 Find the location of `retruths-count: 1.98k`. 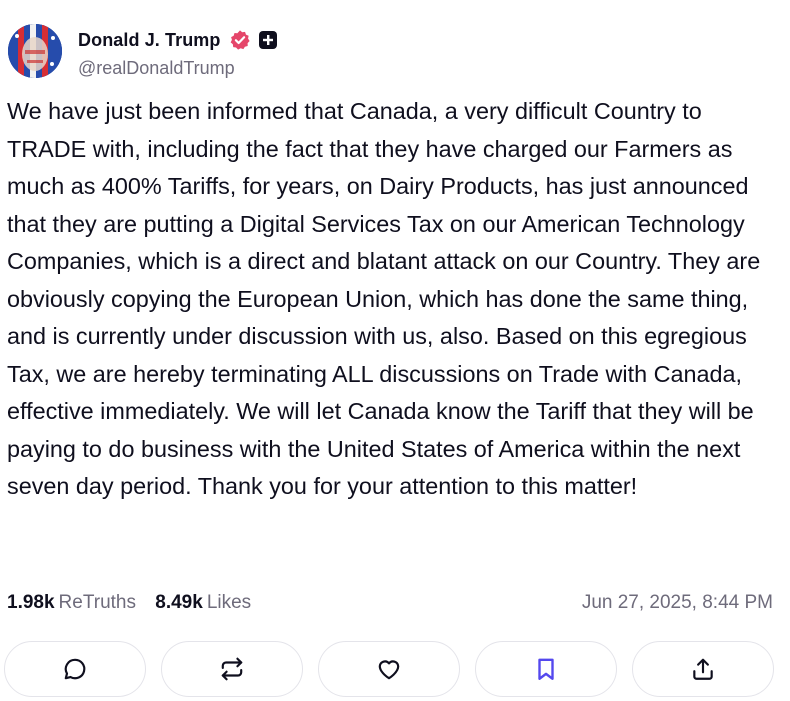

retruths-count: 1.98k is located at coordinates (31, 602).